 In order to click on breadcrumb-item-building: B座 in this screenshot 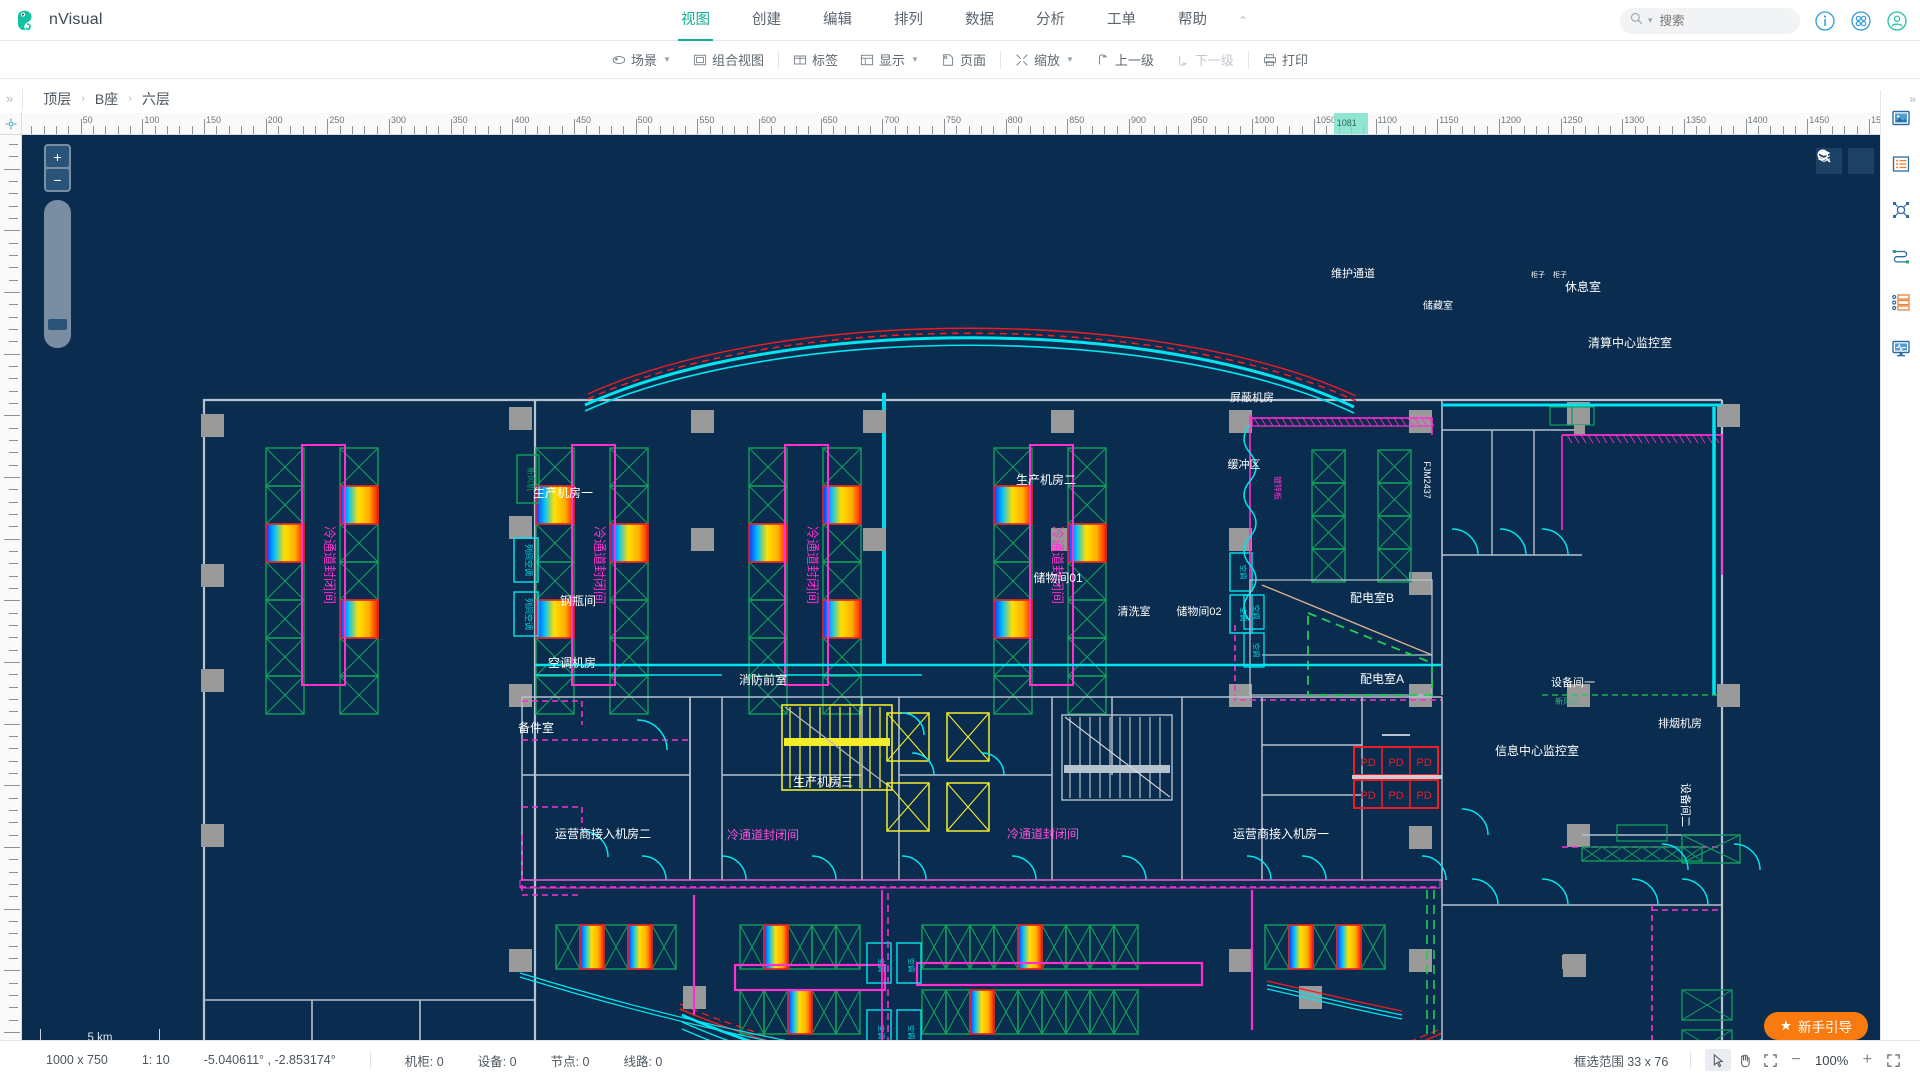, I will do `click(106, 99)`.